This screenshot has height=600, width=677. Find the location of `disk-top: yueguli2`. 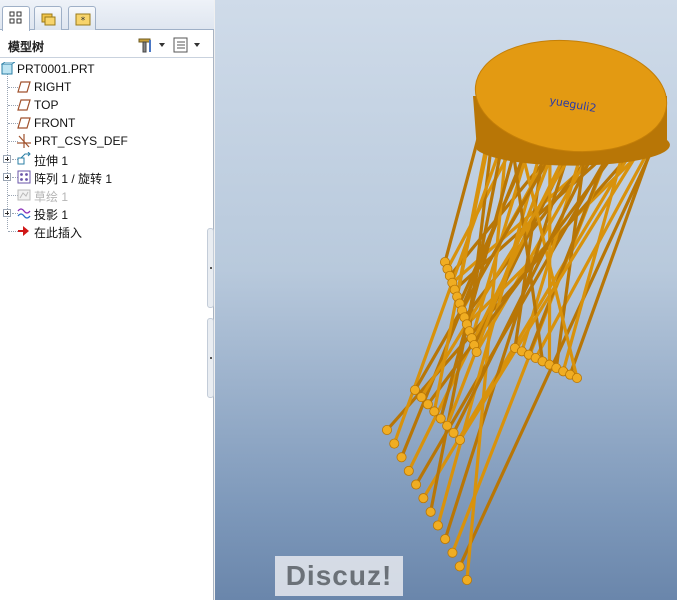

disk-top: yueguli2 is located at coordinates (571, 98).